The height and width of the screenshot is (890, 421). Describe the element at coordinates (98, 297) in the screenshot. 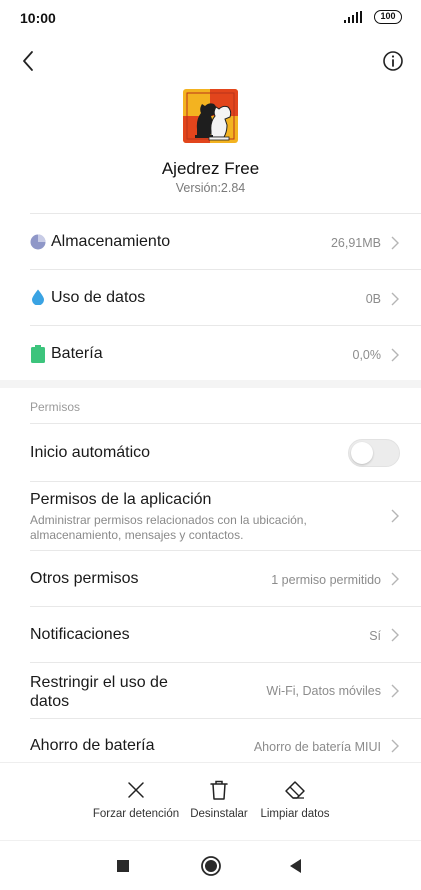

I see `data-usage-label: Uso de datos` at that location.